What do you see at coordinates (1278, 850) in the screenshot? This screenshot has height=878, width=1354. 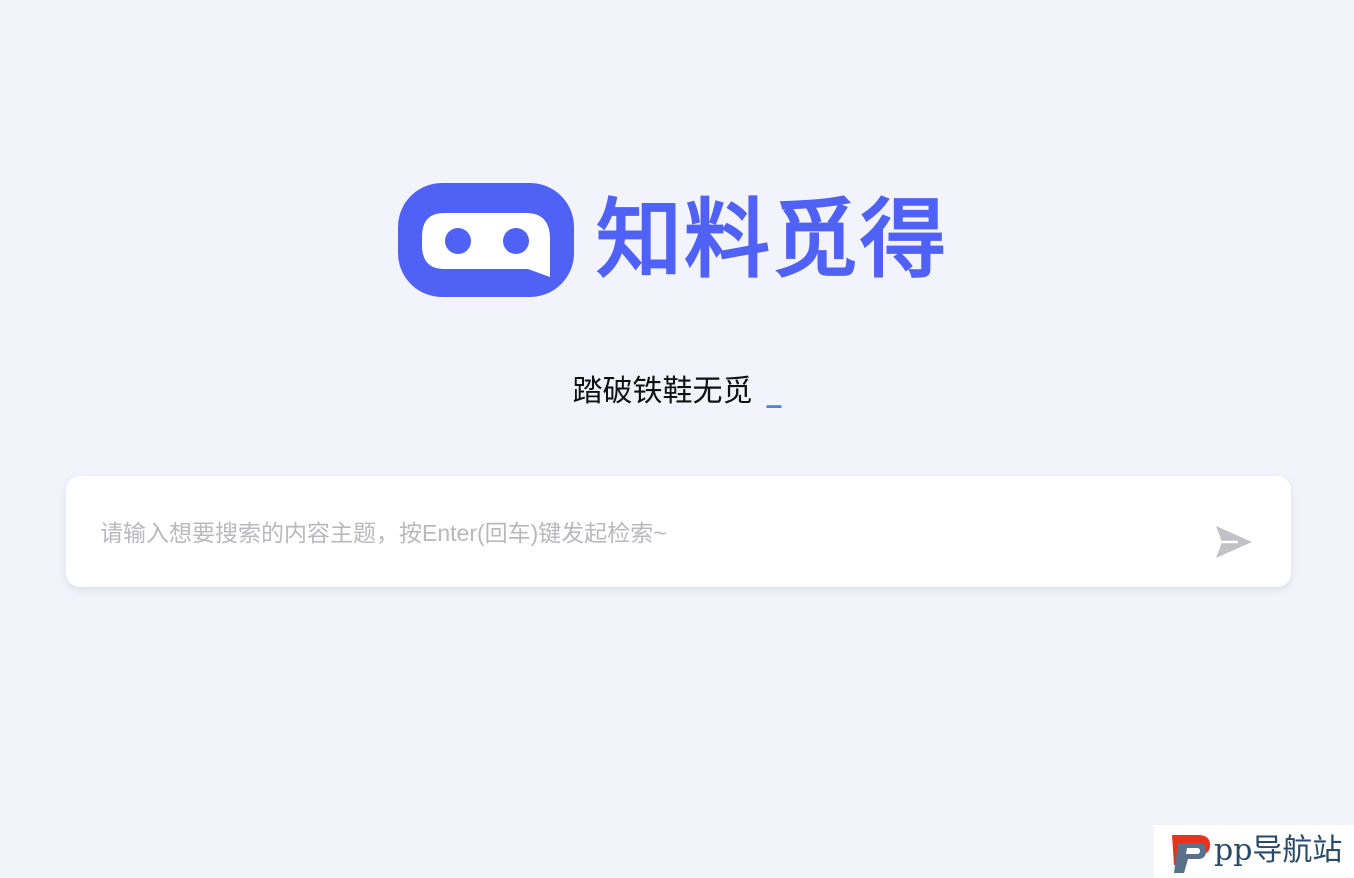 I see `watermark-text: pp导航站` at bounding box center [1278, 850].